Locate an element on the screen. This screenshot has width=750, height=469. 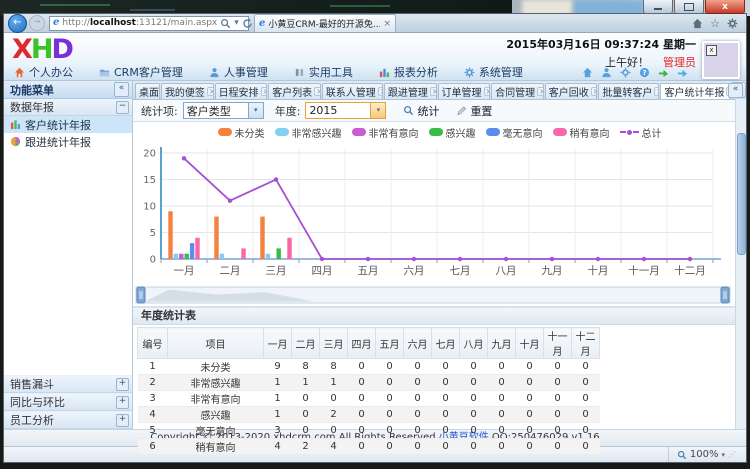
browser-tab: e 小黄豆CRM-最好的开源免... × is located at coordinates (325, 23).